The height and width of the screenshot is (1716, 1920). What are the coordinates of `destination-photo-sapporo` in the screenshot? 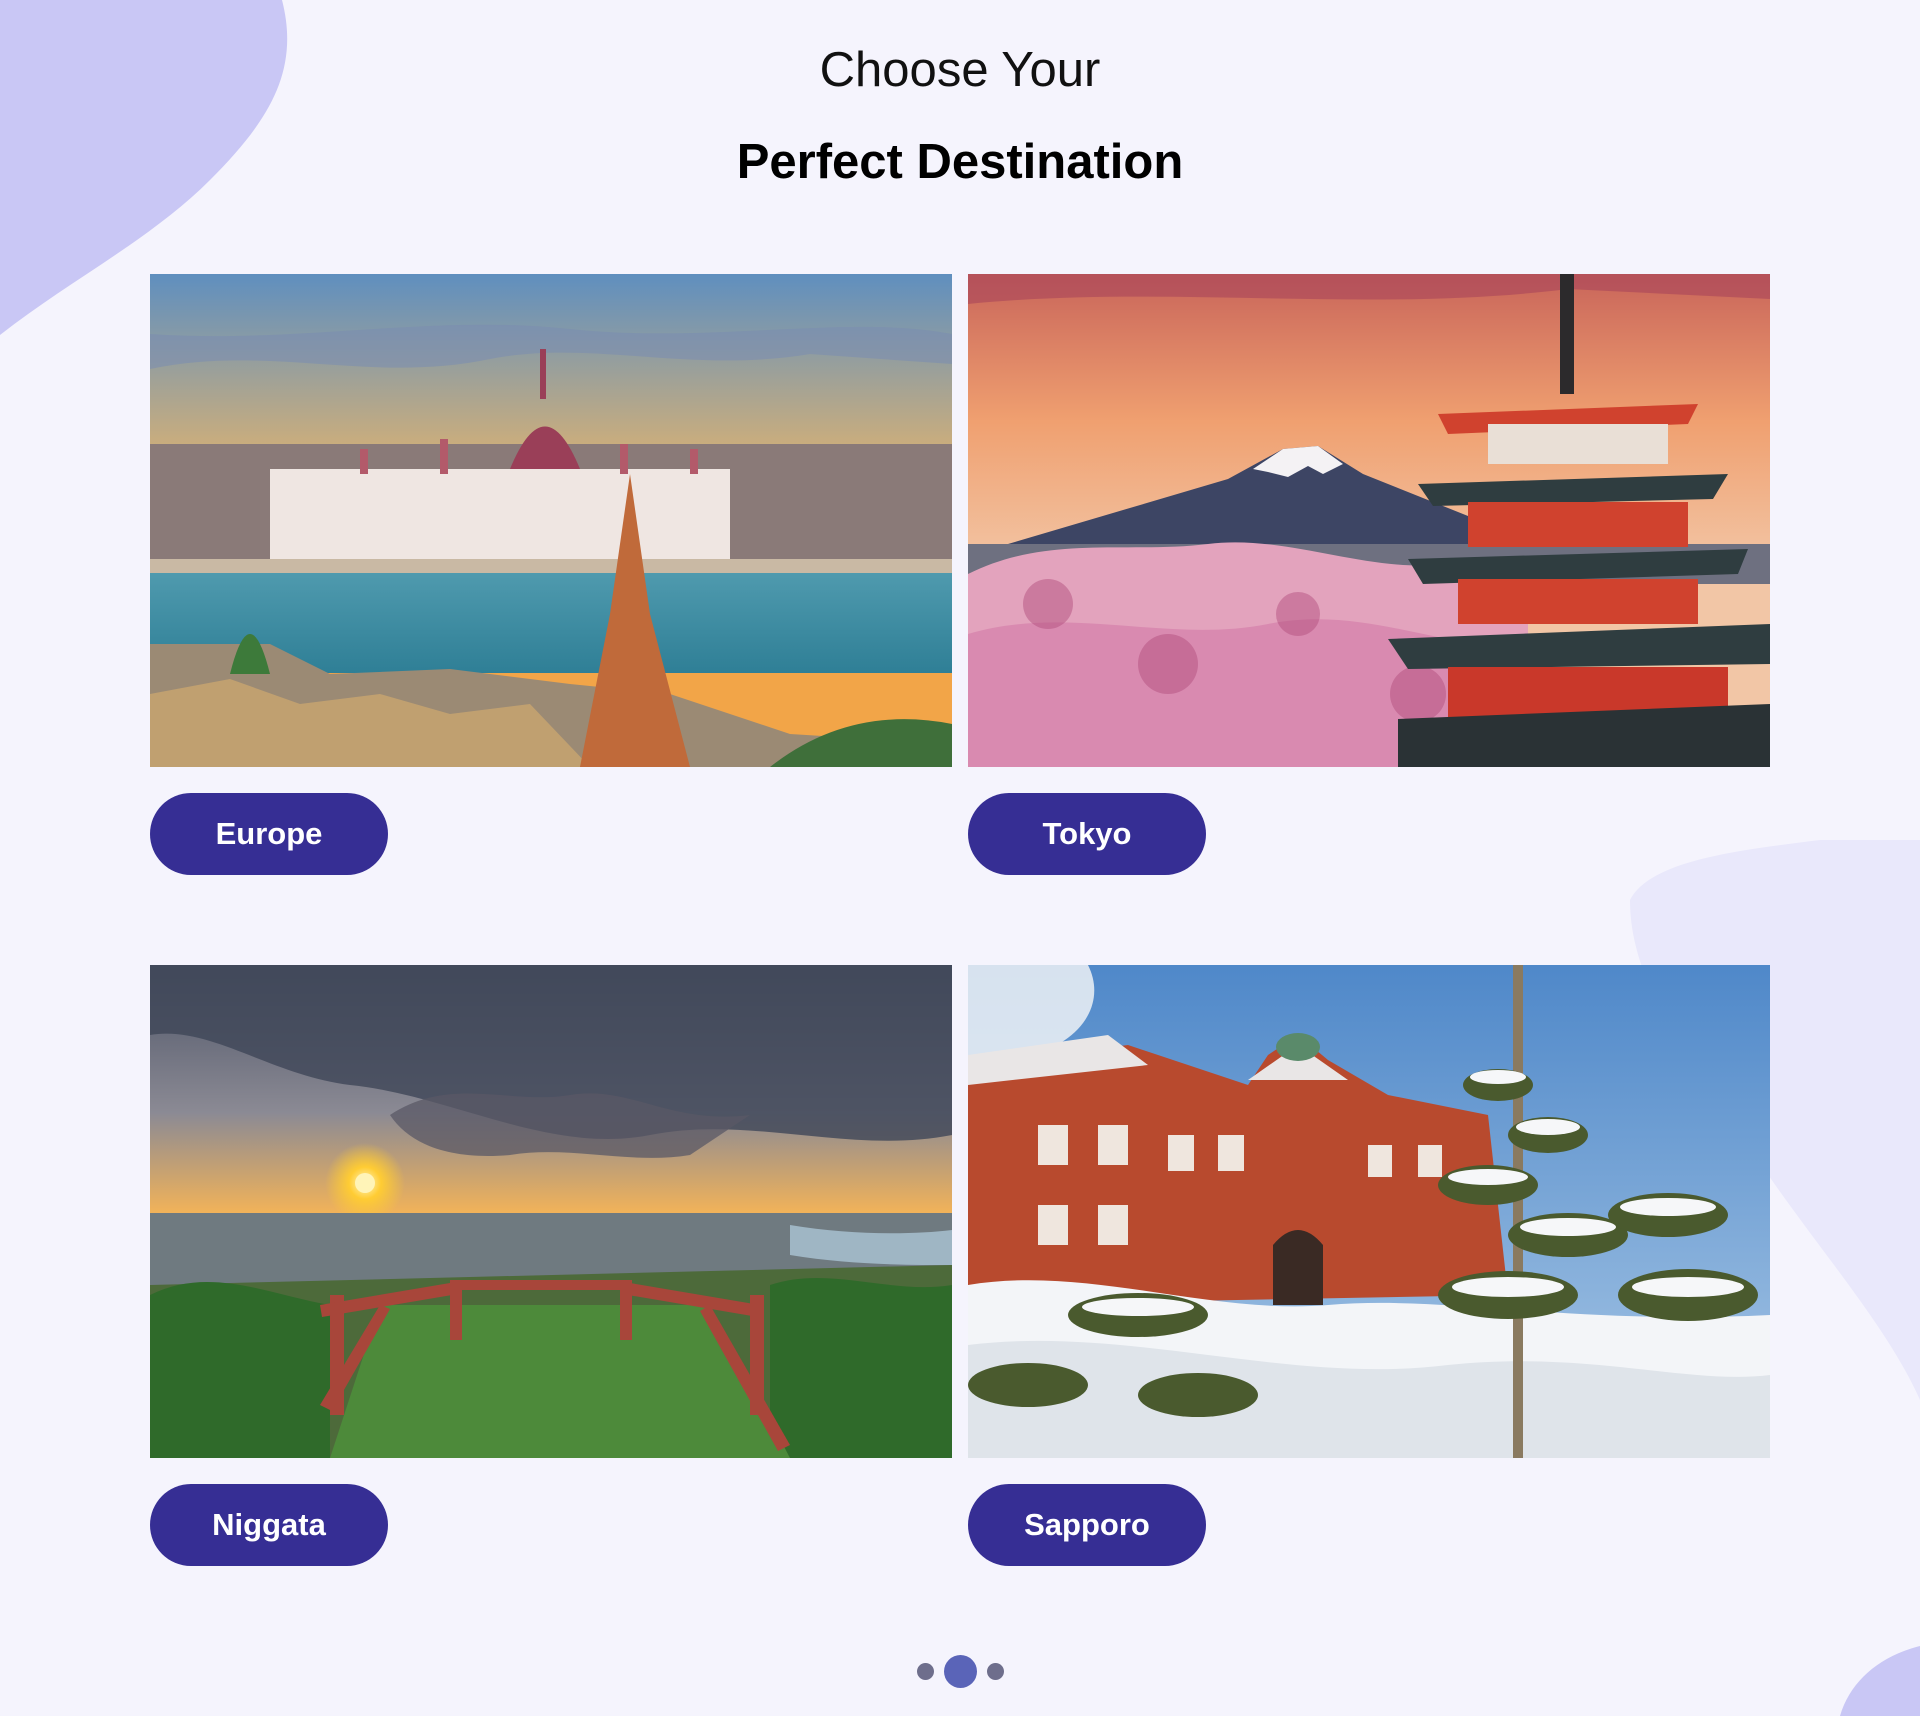 It's located at (1369, 1211).